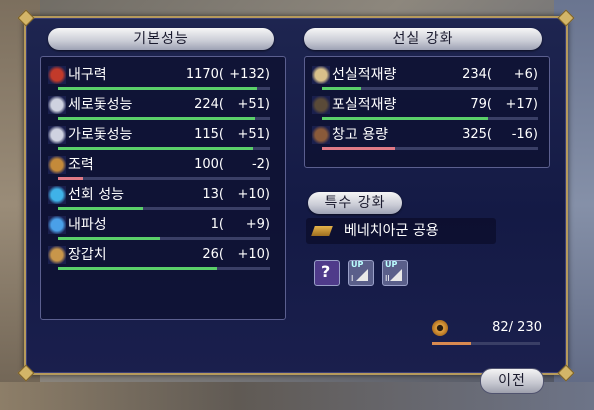  Describe the element at coordinates (257, 224) in the screenshot. I see `basic-stat-delta: +9)` at that location.